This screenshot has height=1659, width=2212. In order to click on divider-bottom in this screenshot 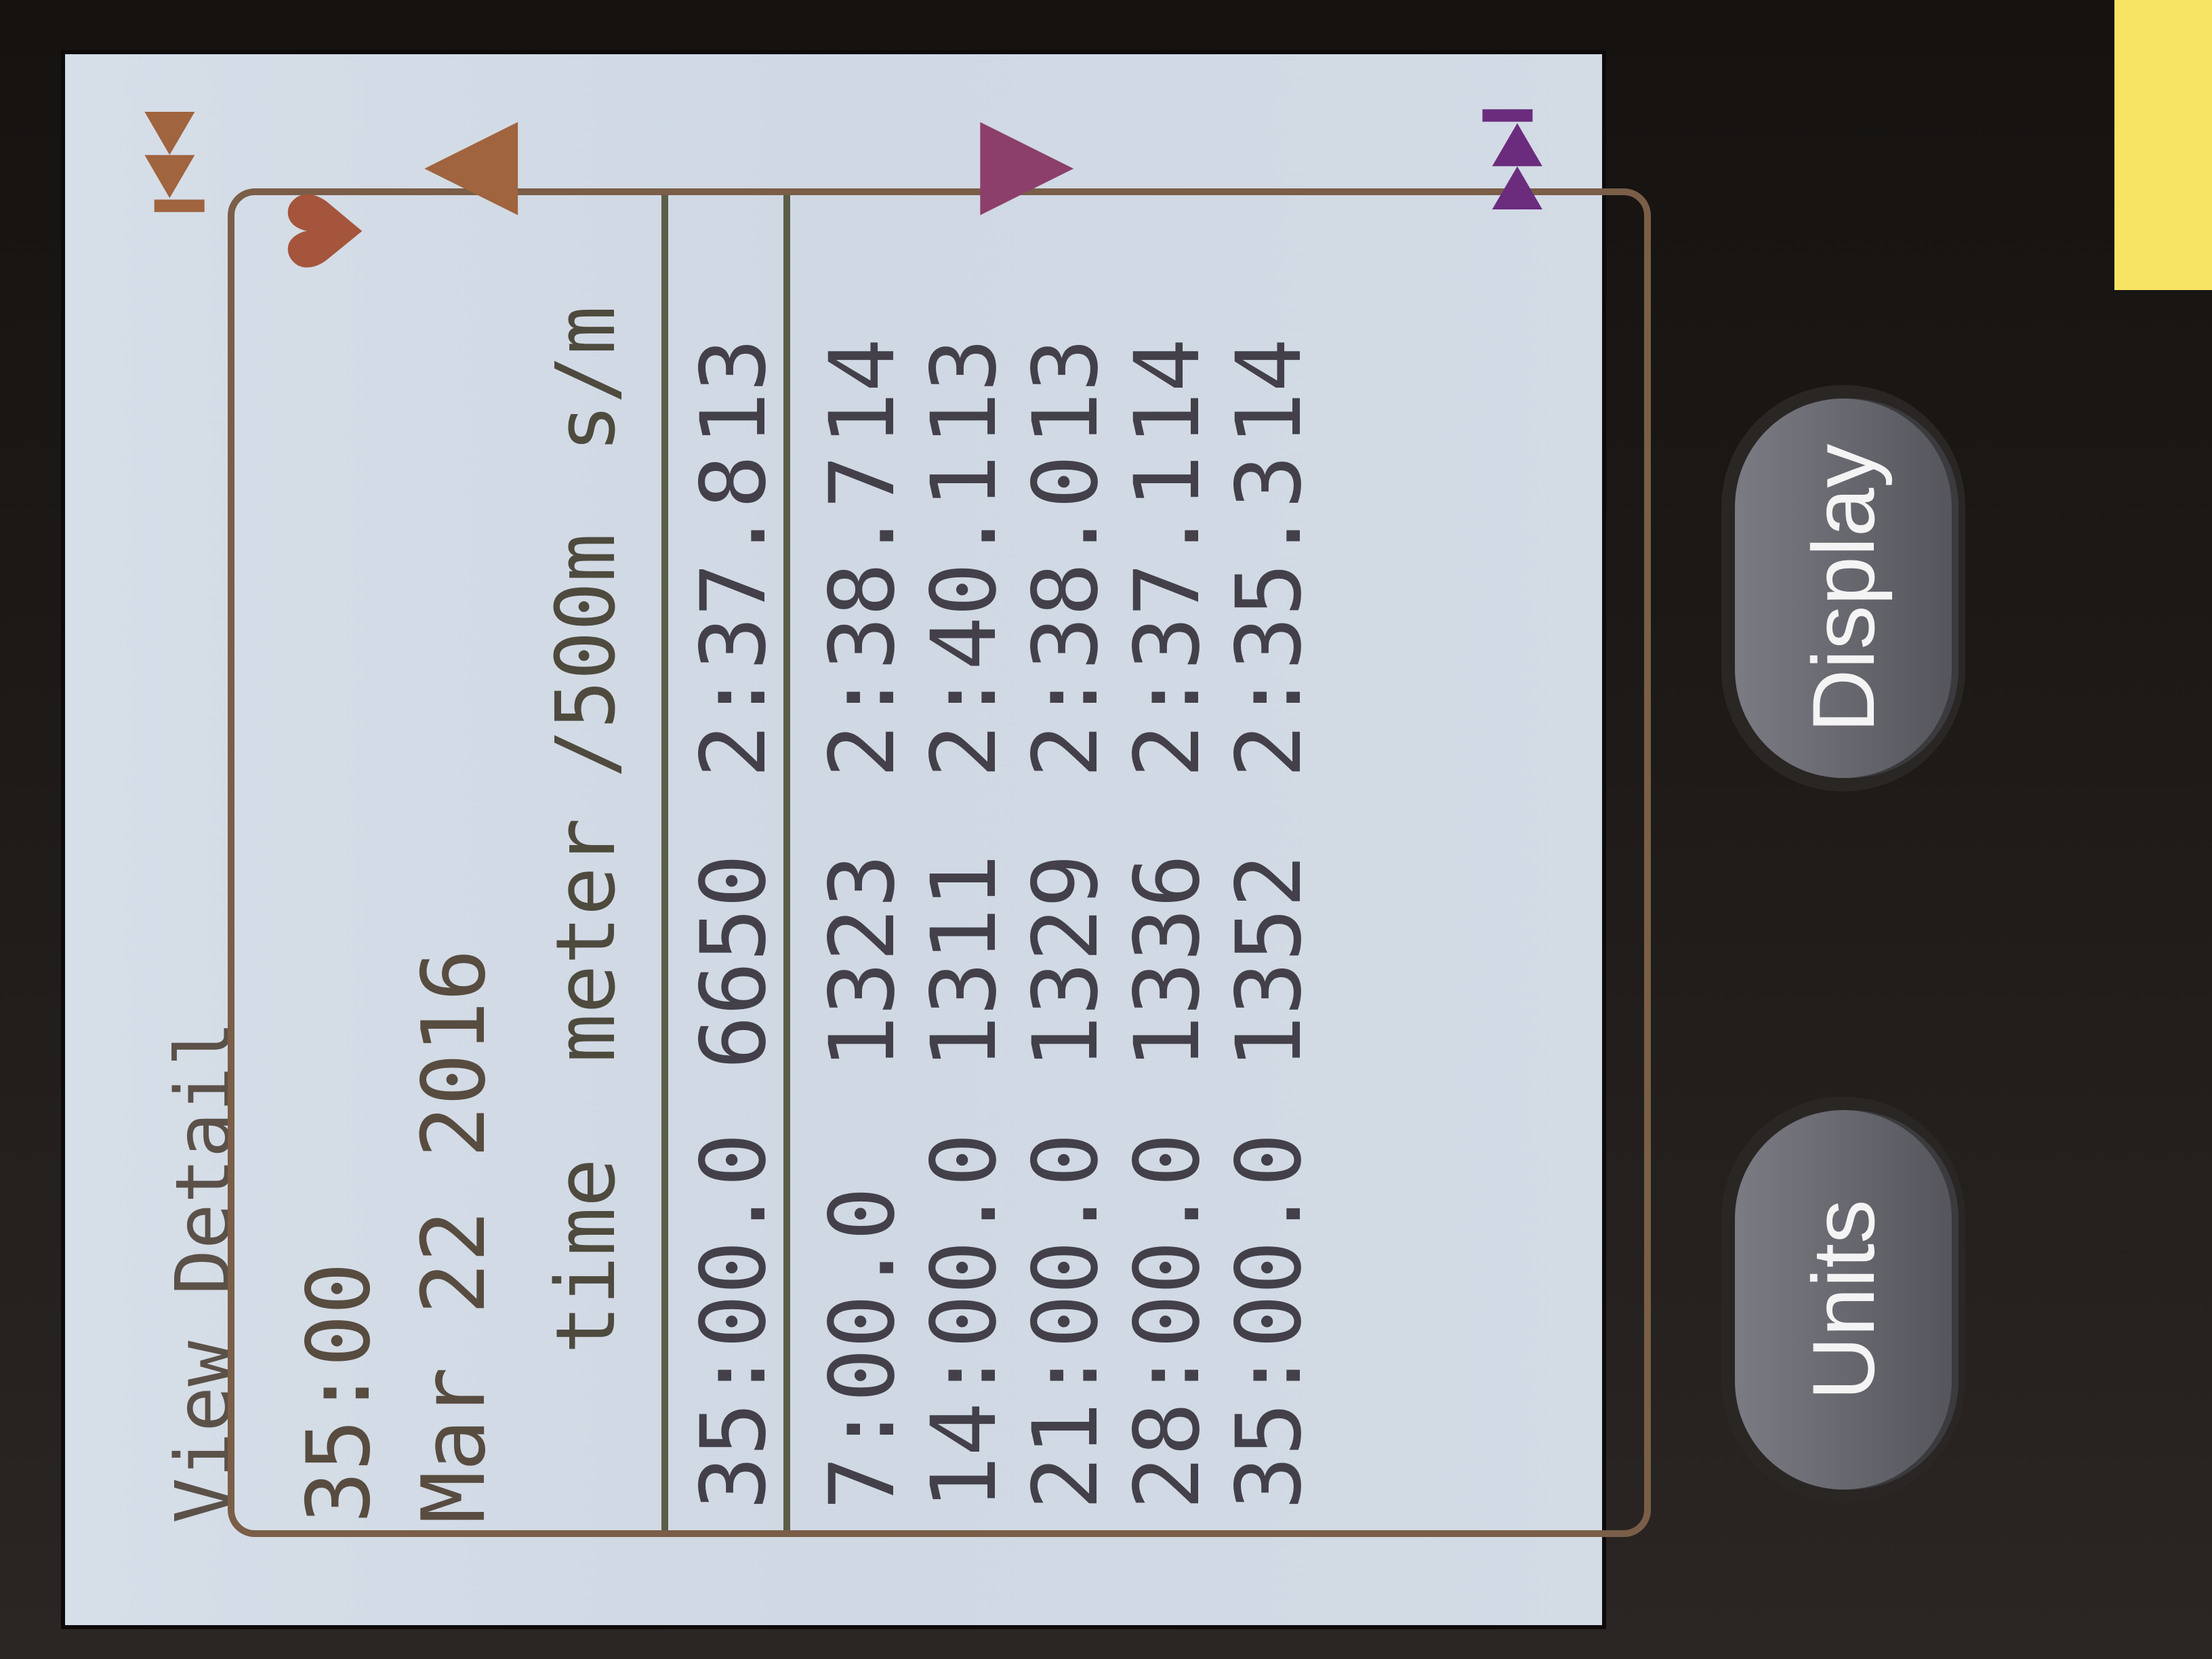, I will do `click(786, 863)`.